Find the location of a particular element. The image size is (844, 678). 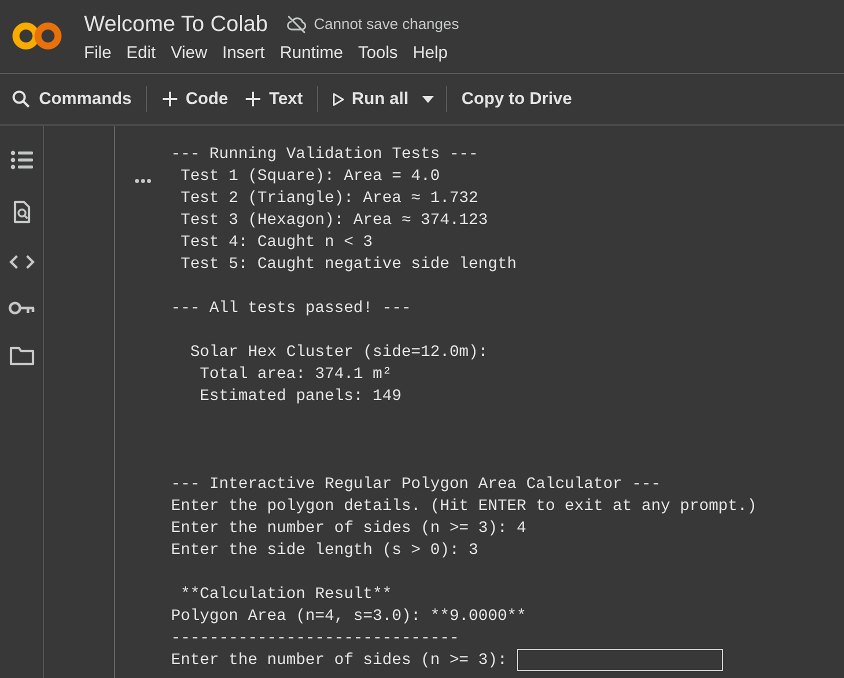

add-button: Code is located at coordinates (194, 99).